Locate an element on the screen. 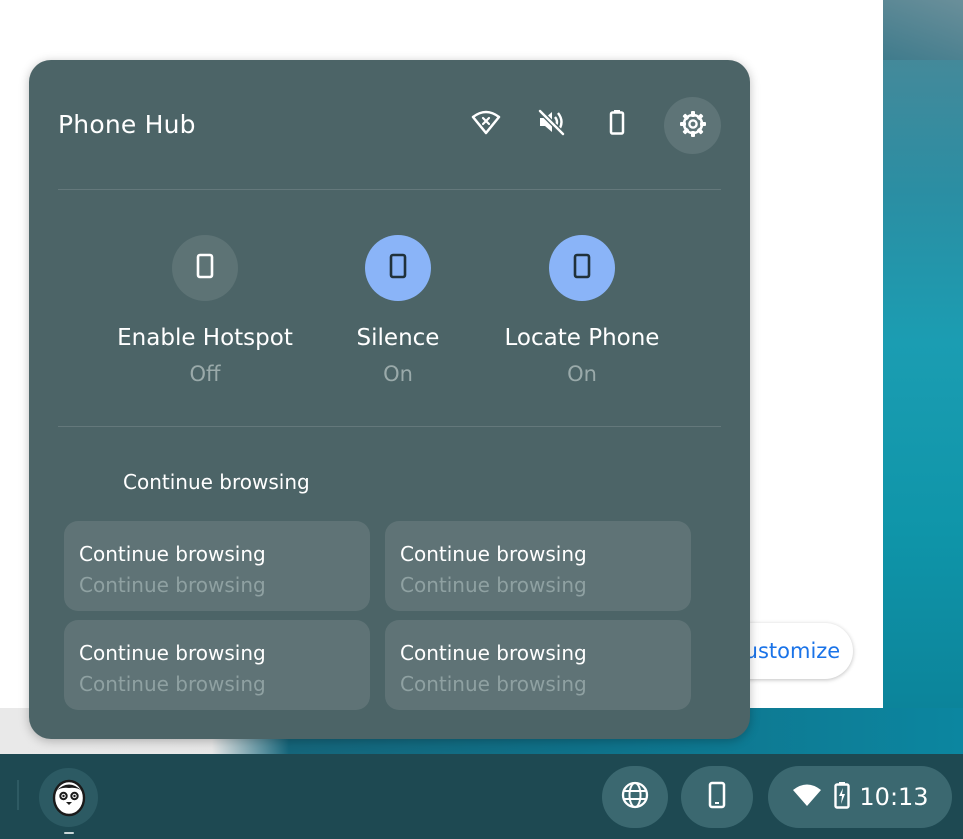  wifi-off-icon is located at coordinates (486, 122).